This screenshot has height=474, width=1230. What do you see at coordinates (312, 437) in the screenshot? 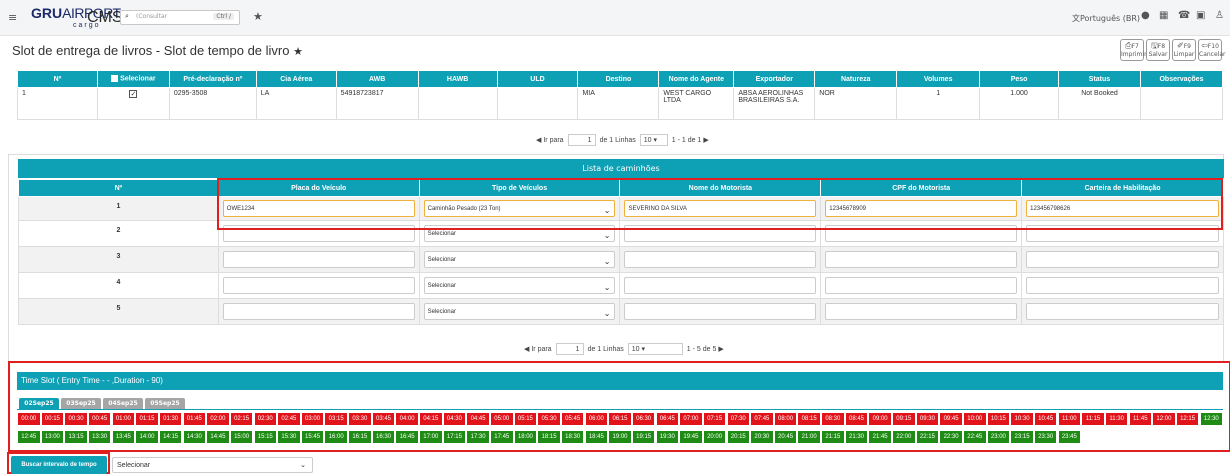
I see `time-slot: 15:45` at bounding box center [312, 437].